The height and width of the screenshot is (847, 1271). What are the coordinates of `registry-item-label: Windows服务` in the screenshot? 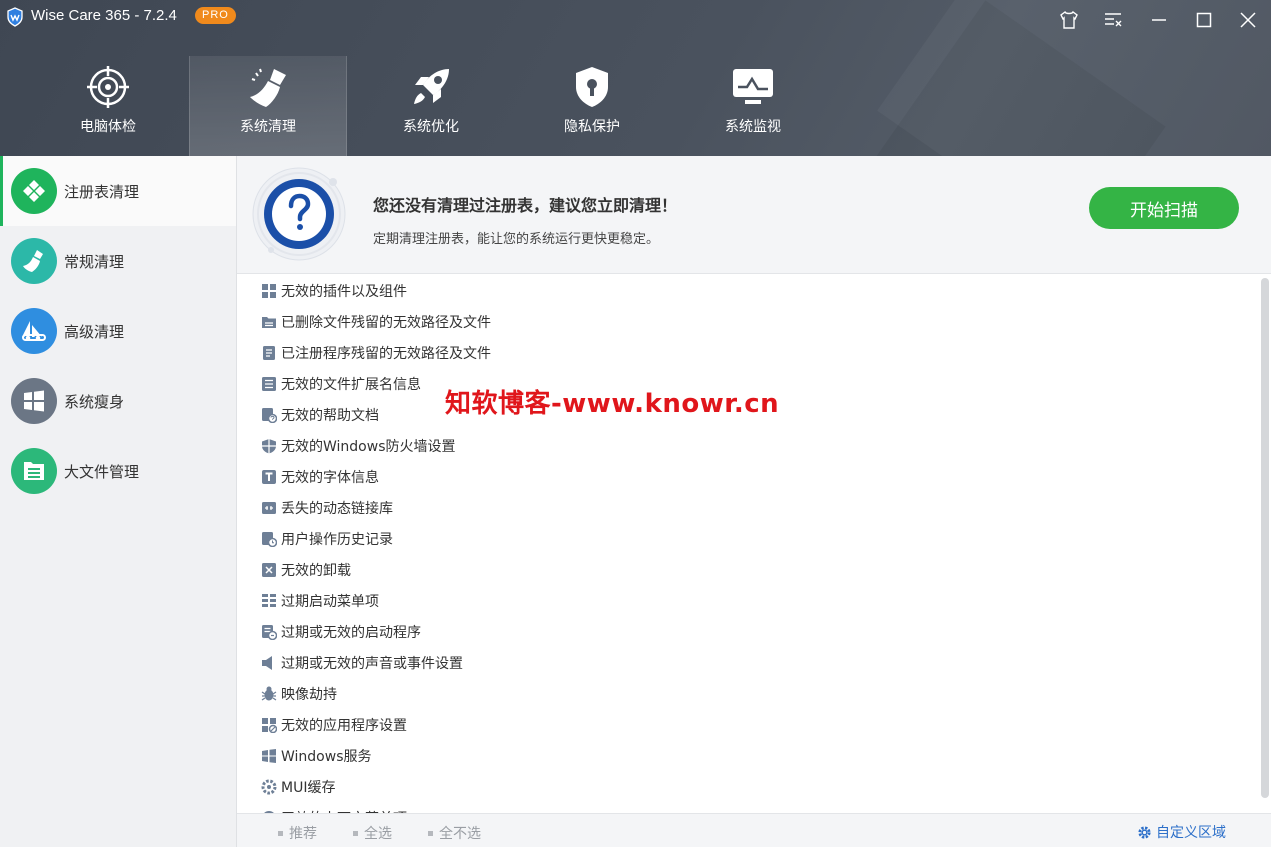 It's located at (326, 756).